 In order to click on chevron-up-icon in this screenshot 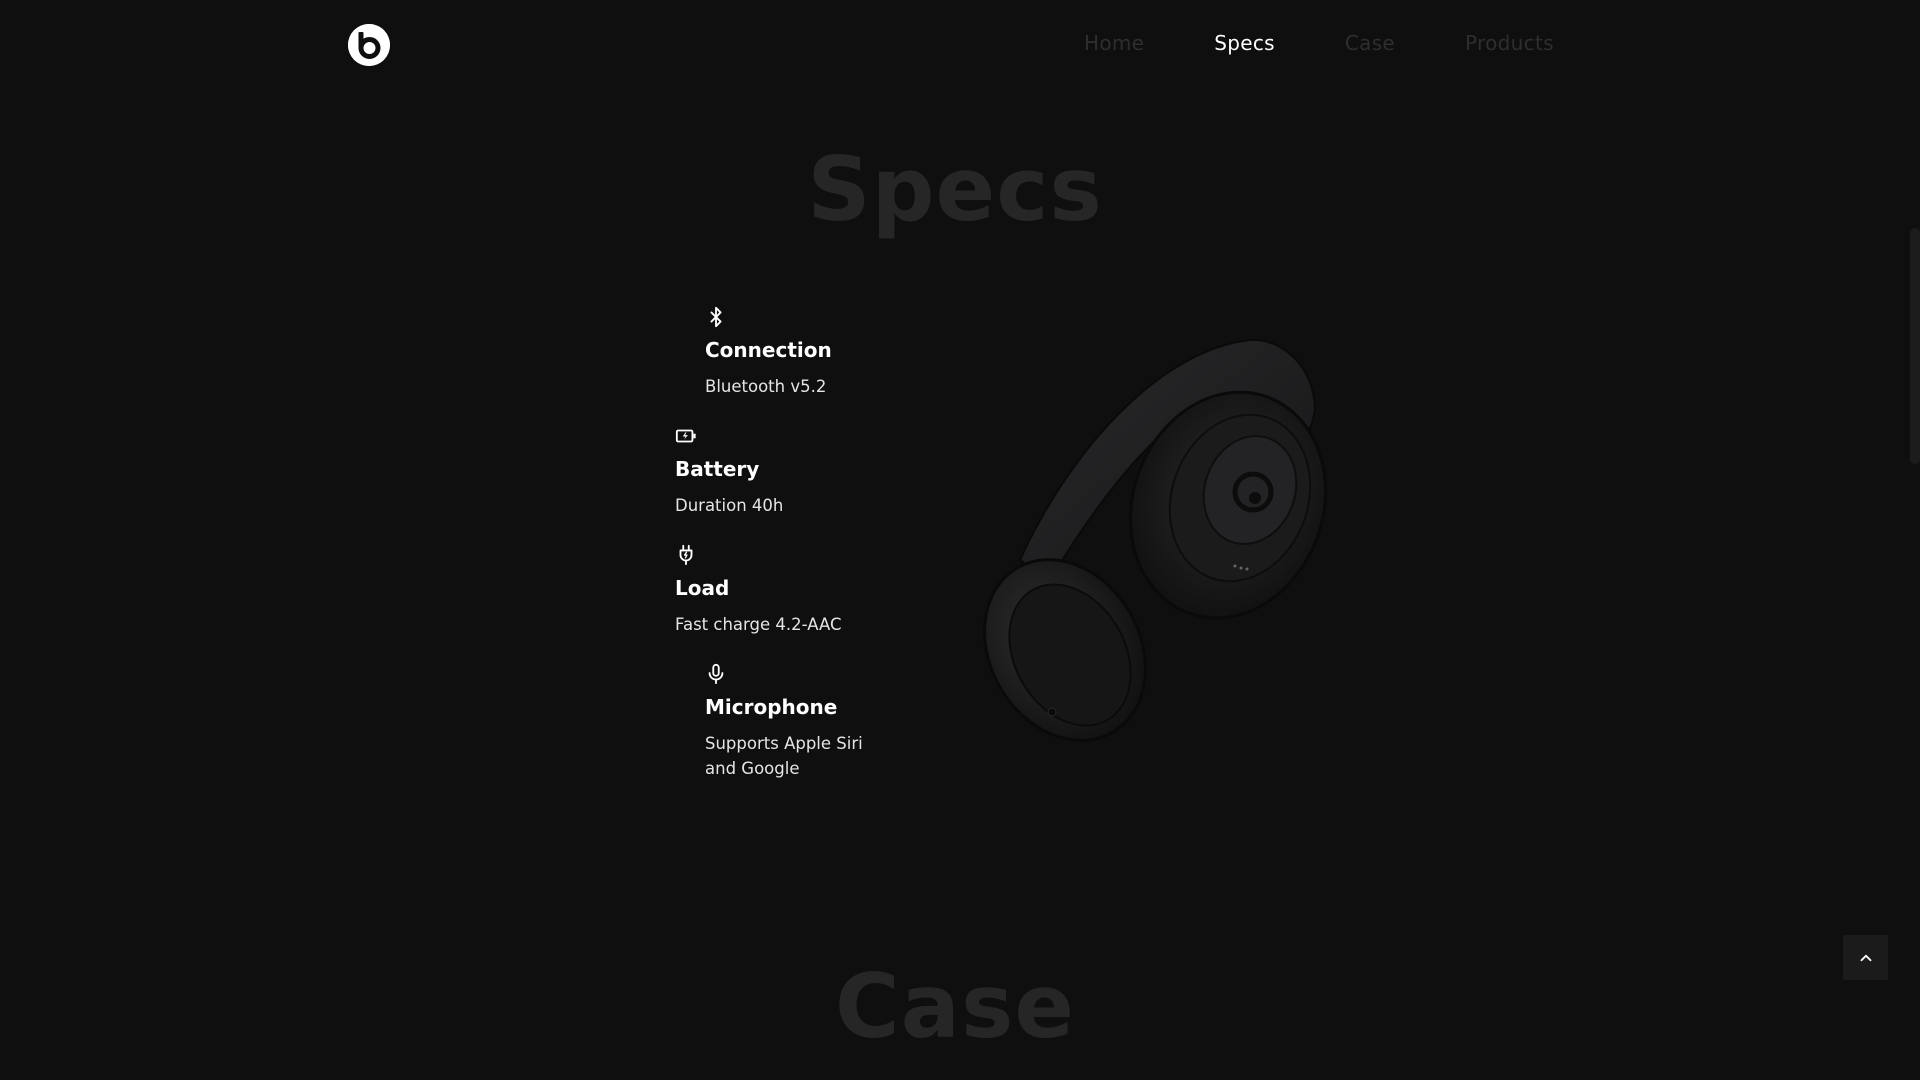, I will do `click(1865, 957)`.